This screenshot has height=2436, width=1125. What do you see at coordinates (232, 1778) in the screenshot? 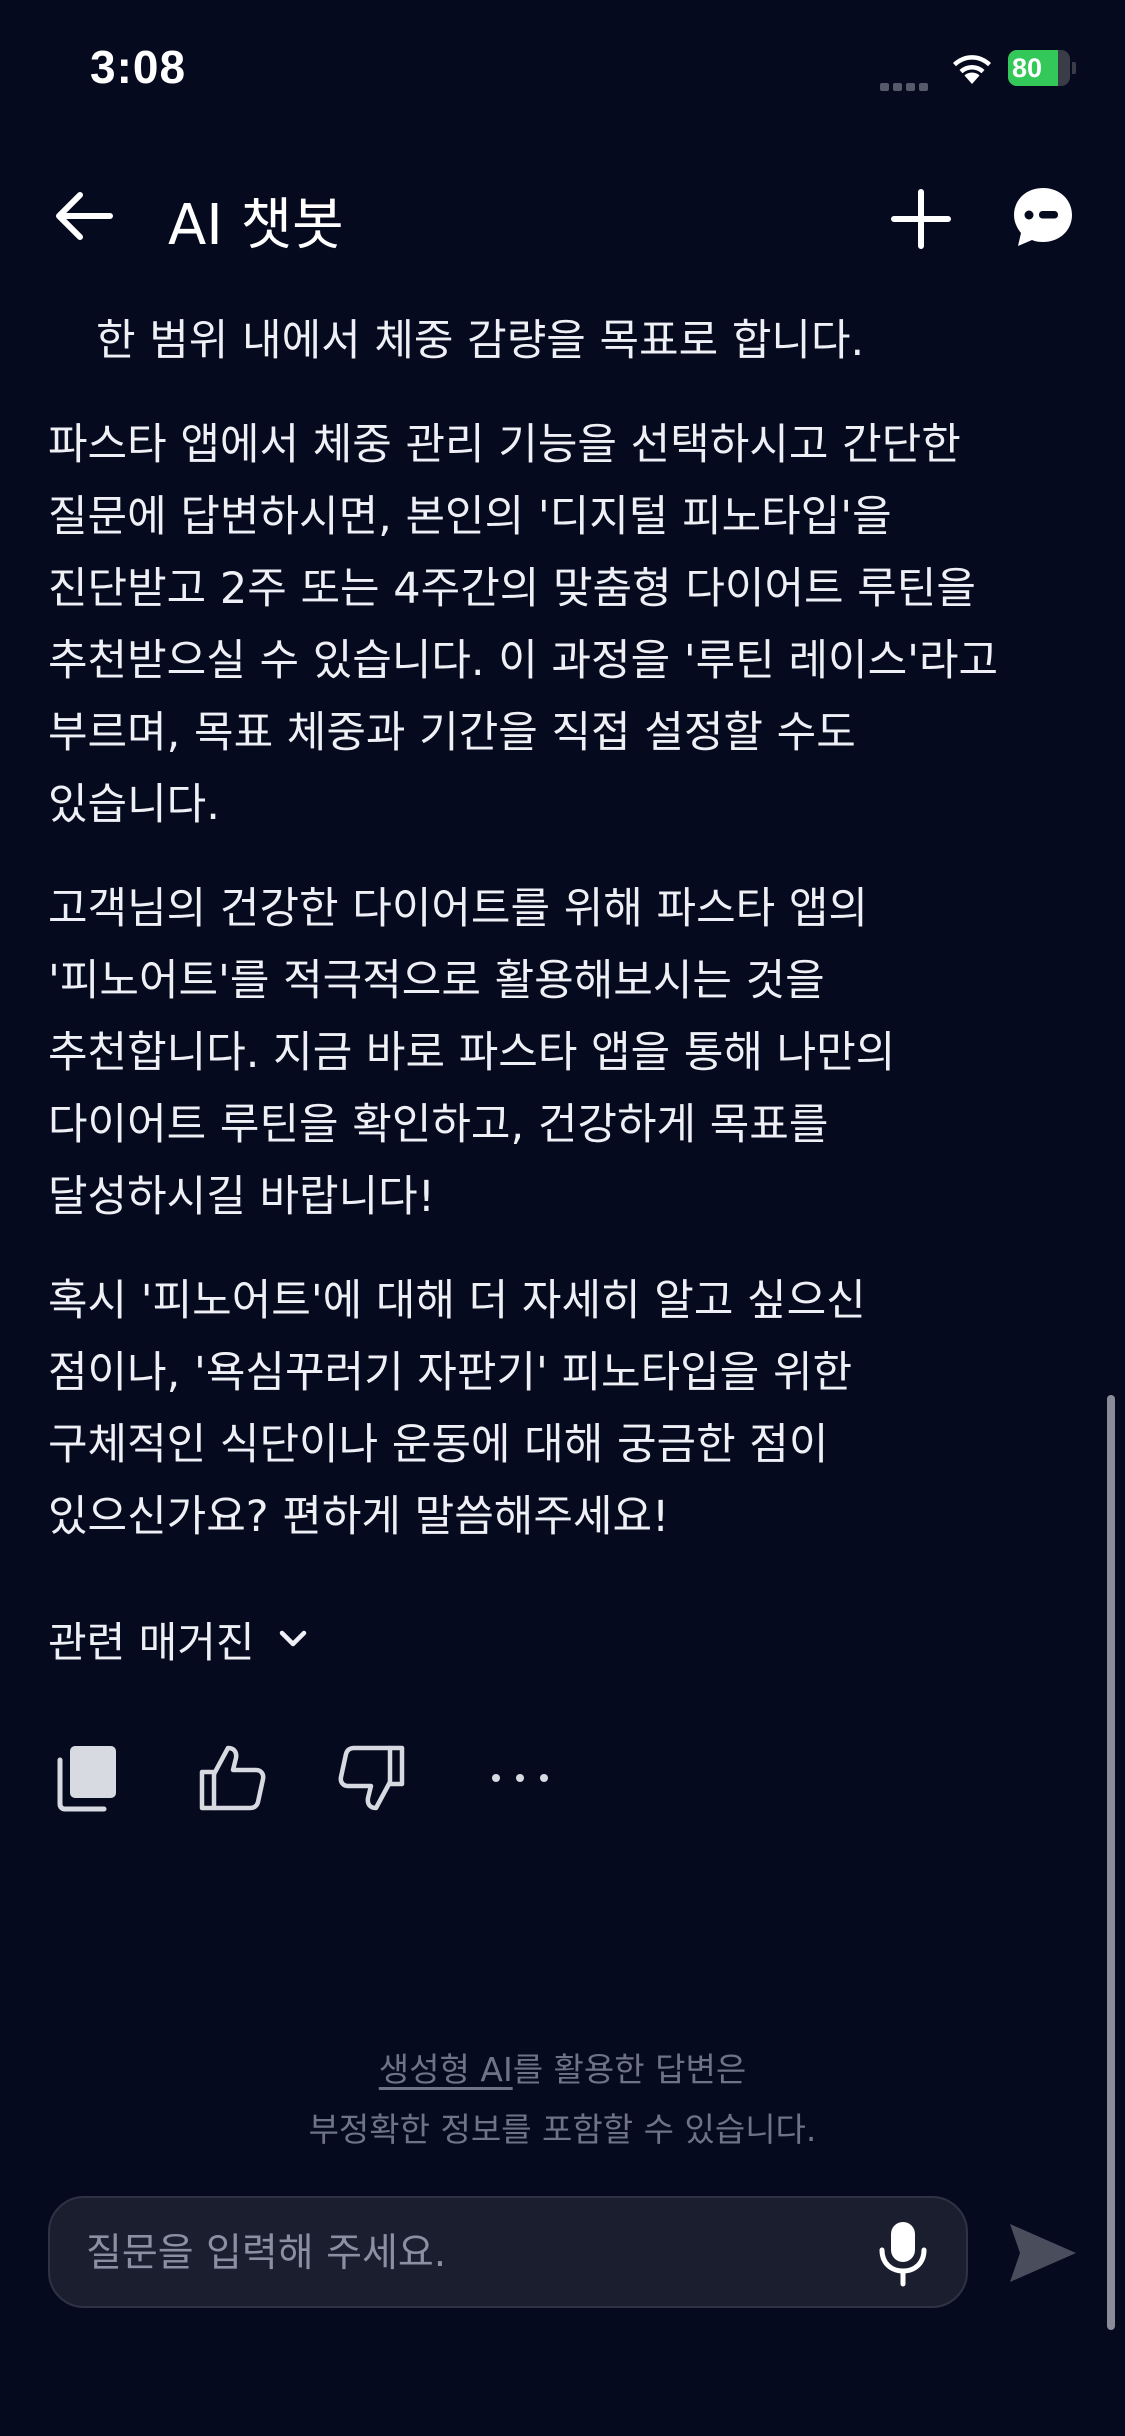
I see `thumbs-up-icon` at bounding box center [232, 1778].